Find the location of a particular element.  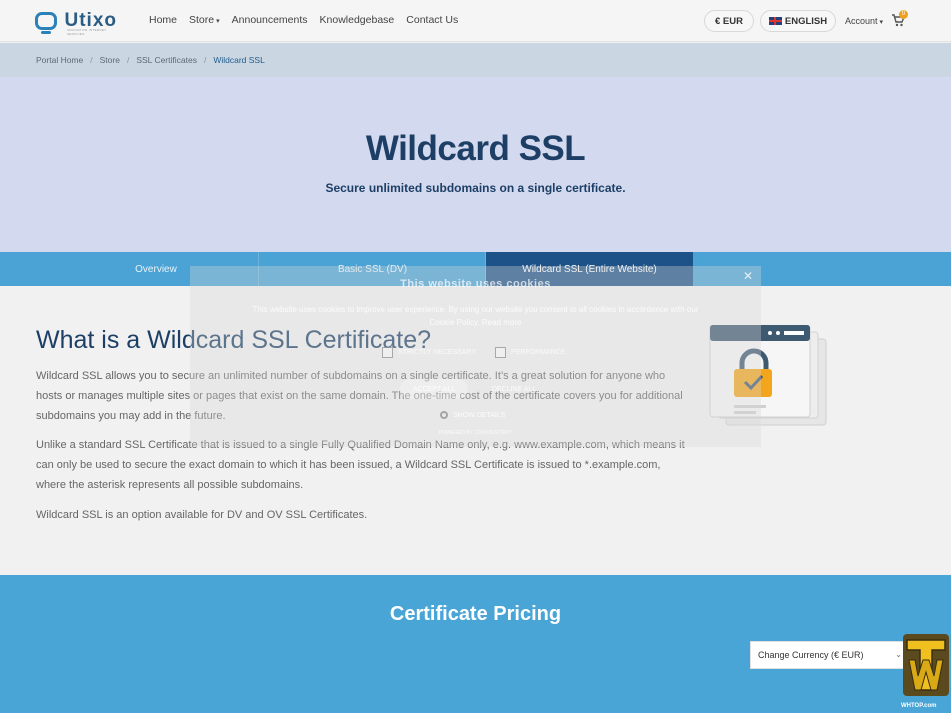

currency-button: € EUR is located at coordinates (729, 21).